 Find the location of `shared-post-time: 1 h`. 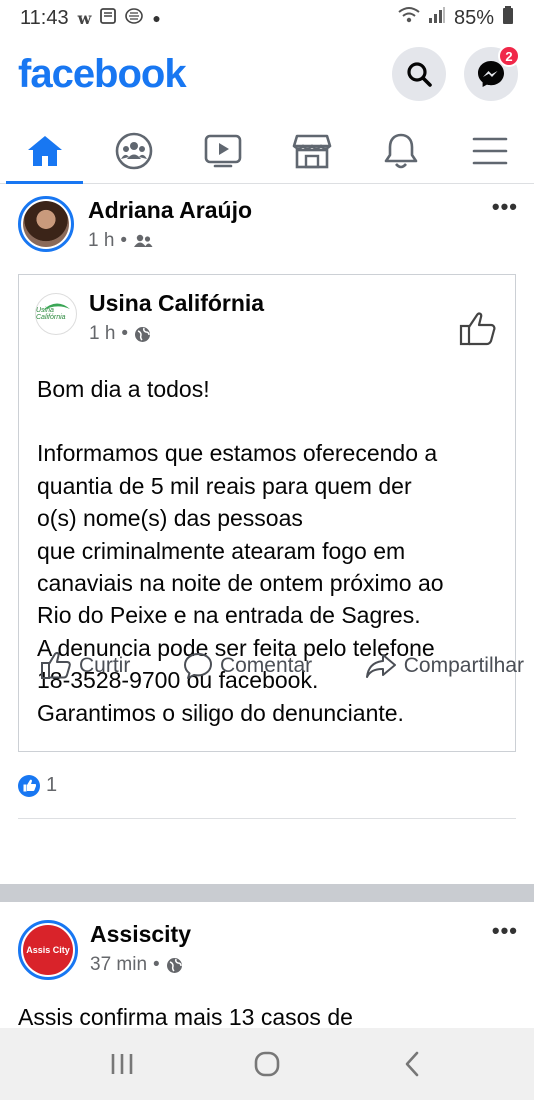

shared-post-time: 1 h is located at coordinates (102, 334).